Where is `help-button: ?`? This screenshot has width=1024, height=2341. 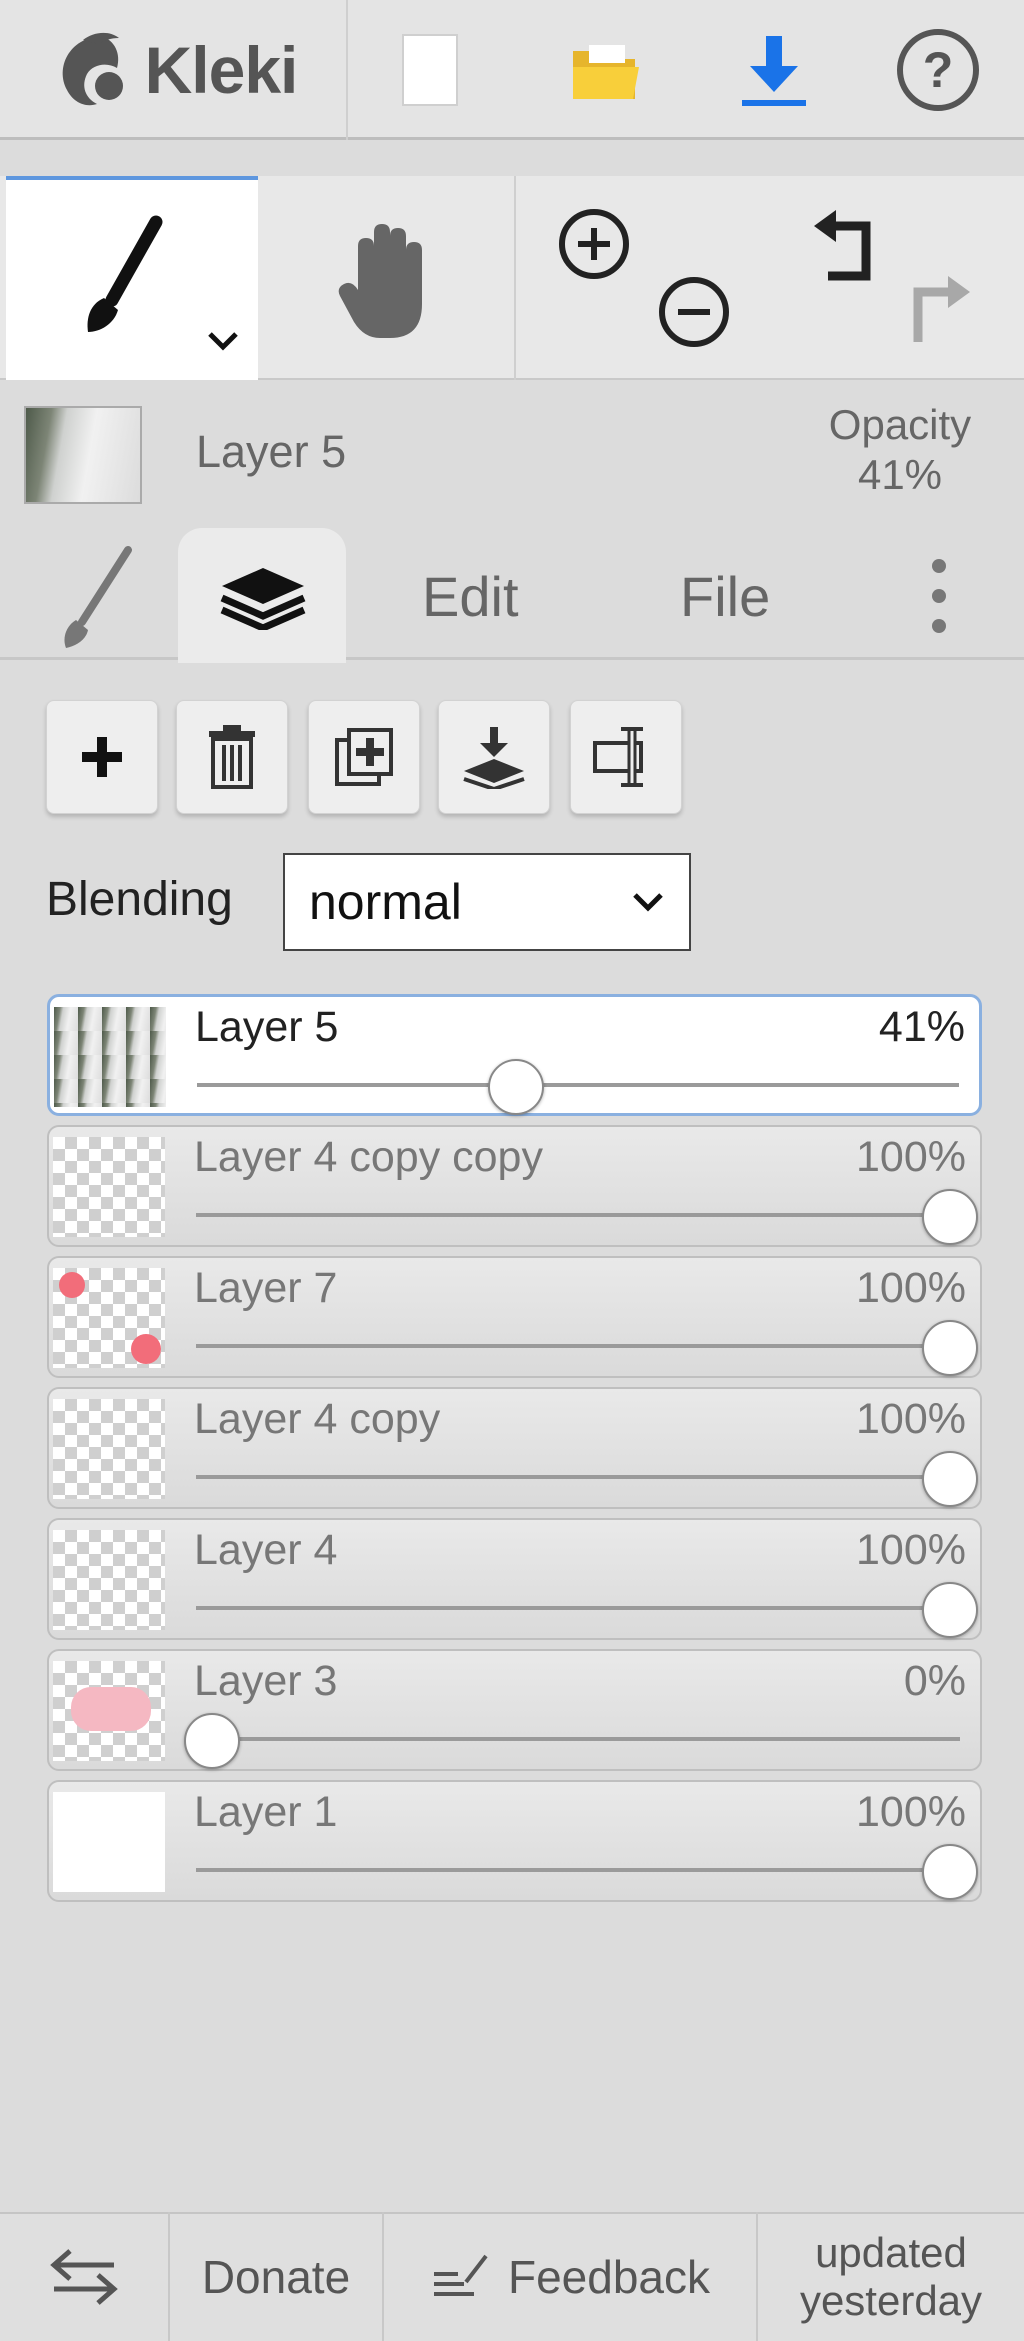 help-button: ? is located at coordinates (938, 70).